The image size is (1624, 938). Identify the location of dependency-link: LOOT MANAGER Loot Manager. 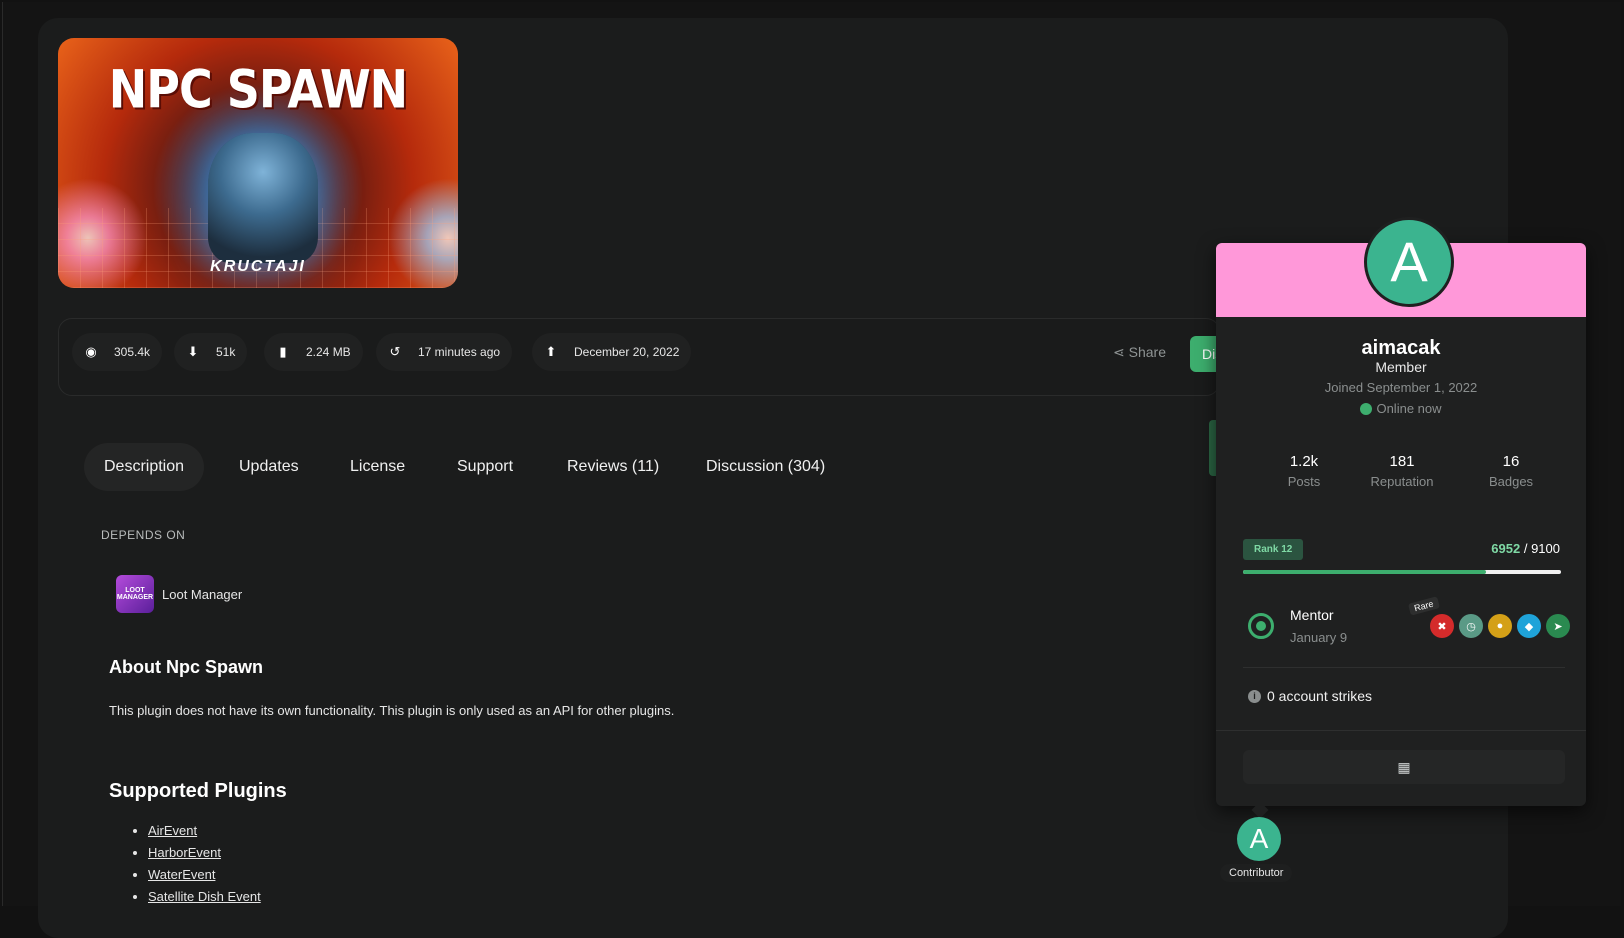
(179, 594).